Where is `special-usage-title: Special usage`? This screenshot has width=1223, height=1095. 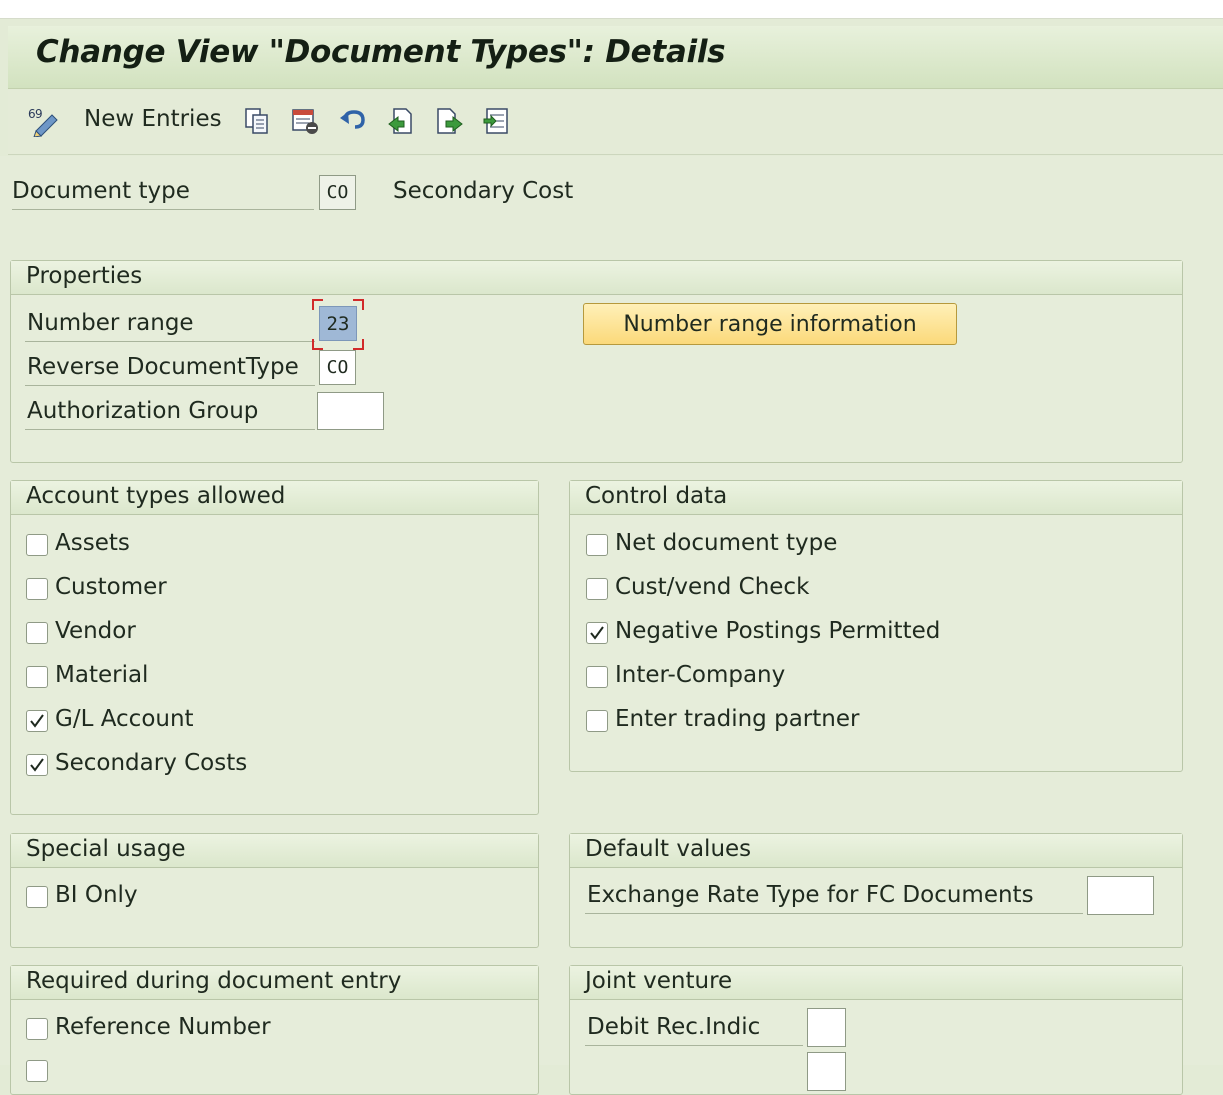 special-usage-title: Special usage is located at coordinates (106, 849).